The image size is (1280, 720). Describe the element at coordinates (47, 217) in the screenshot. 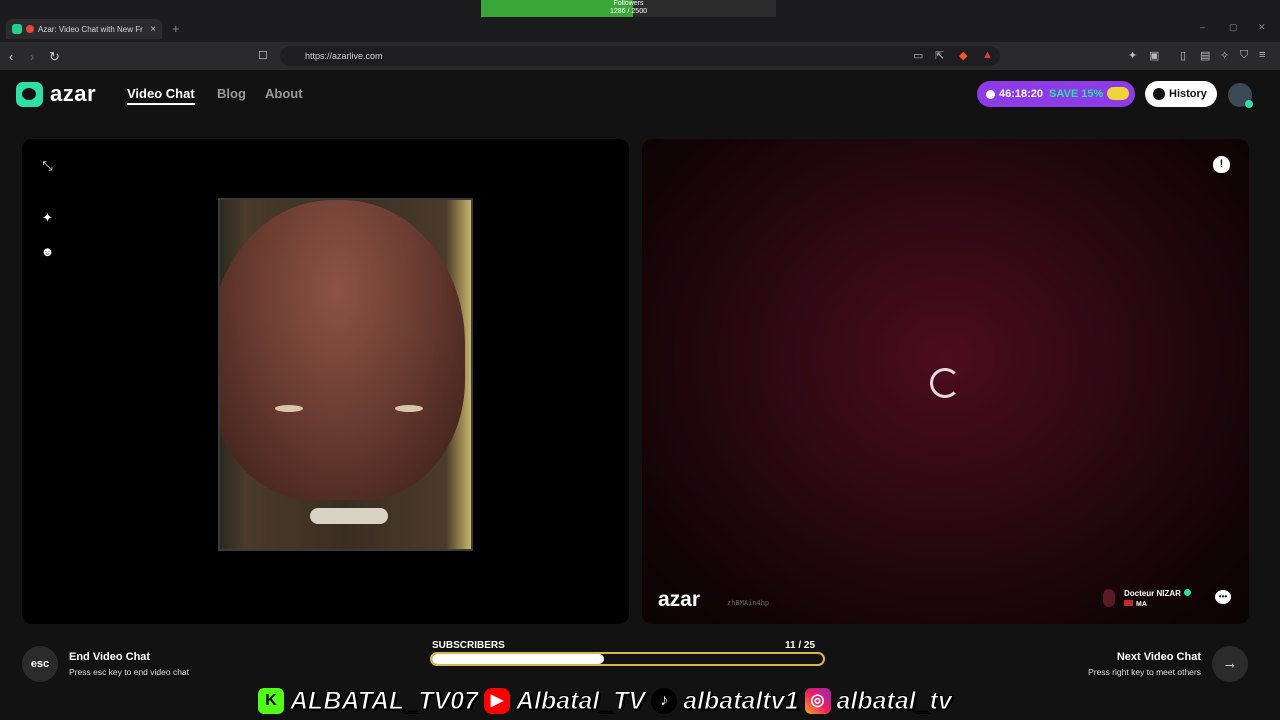

I see `magic-wand-icon: ✦` at that location.